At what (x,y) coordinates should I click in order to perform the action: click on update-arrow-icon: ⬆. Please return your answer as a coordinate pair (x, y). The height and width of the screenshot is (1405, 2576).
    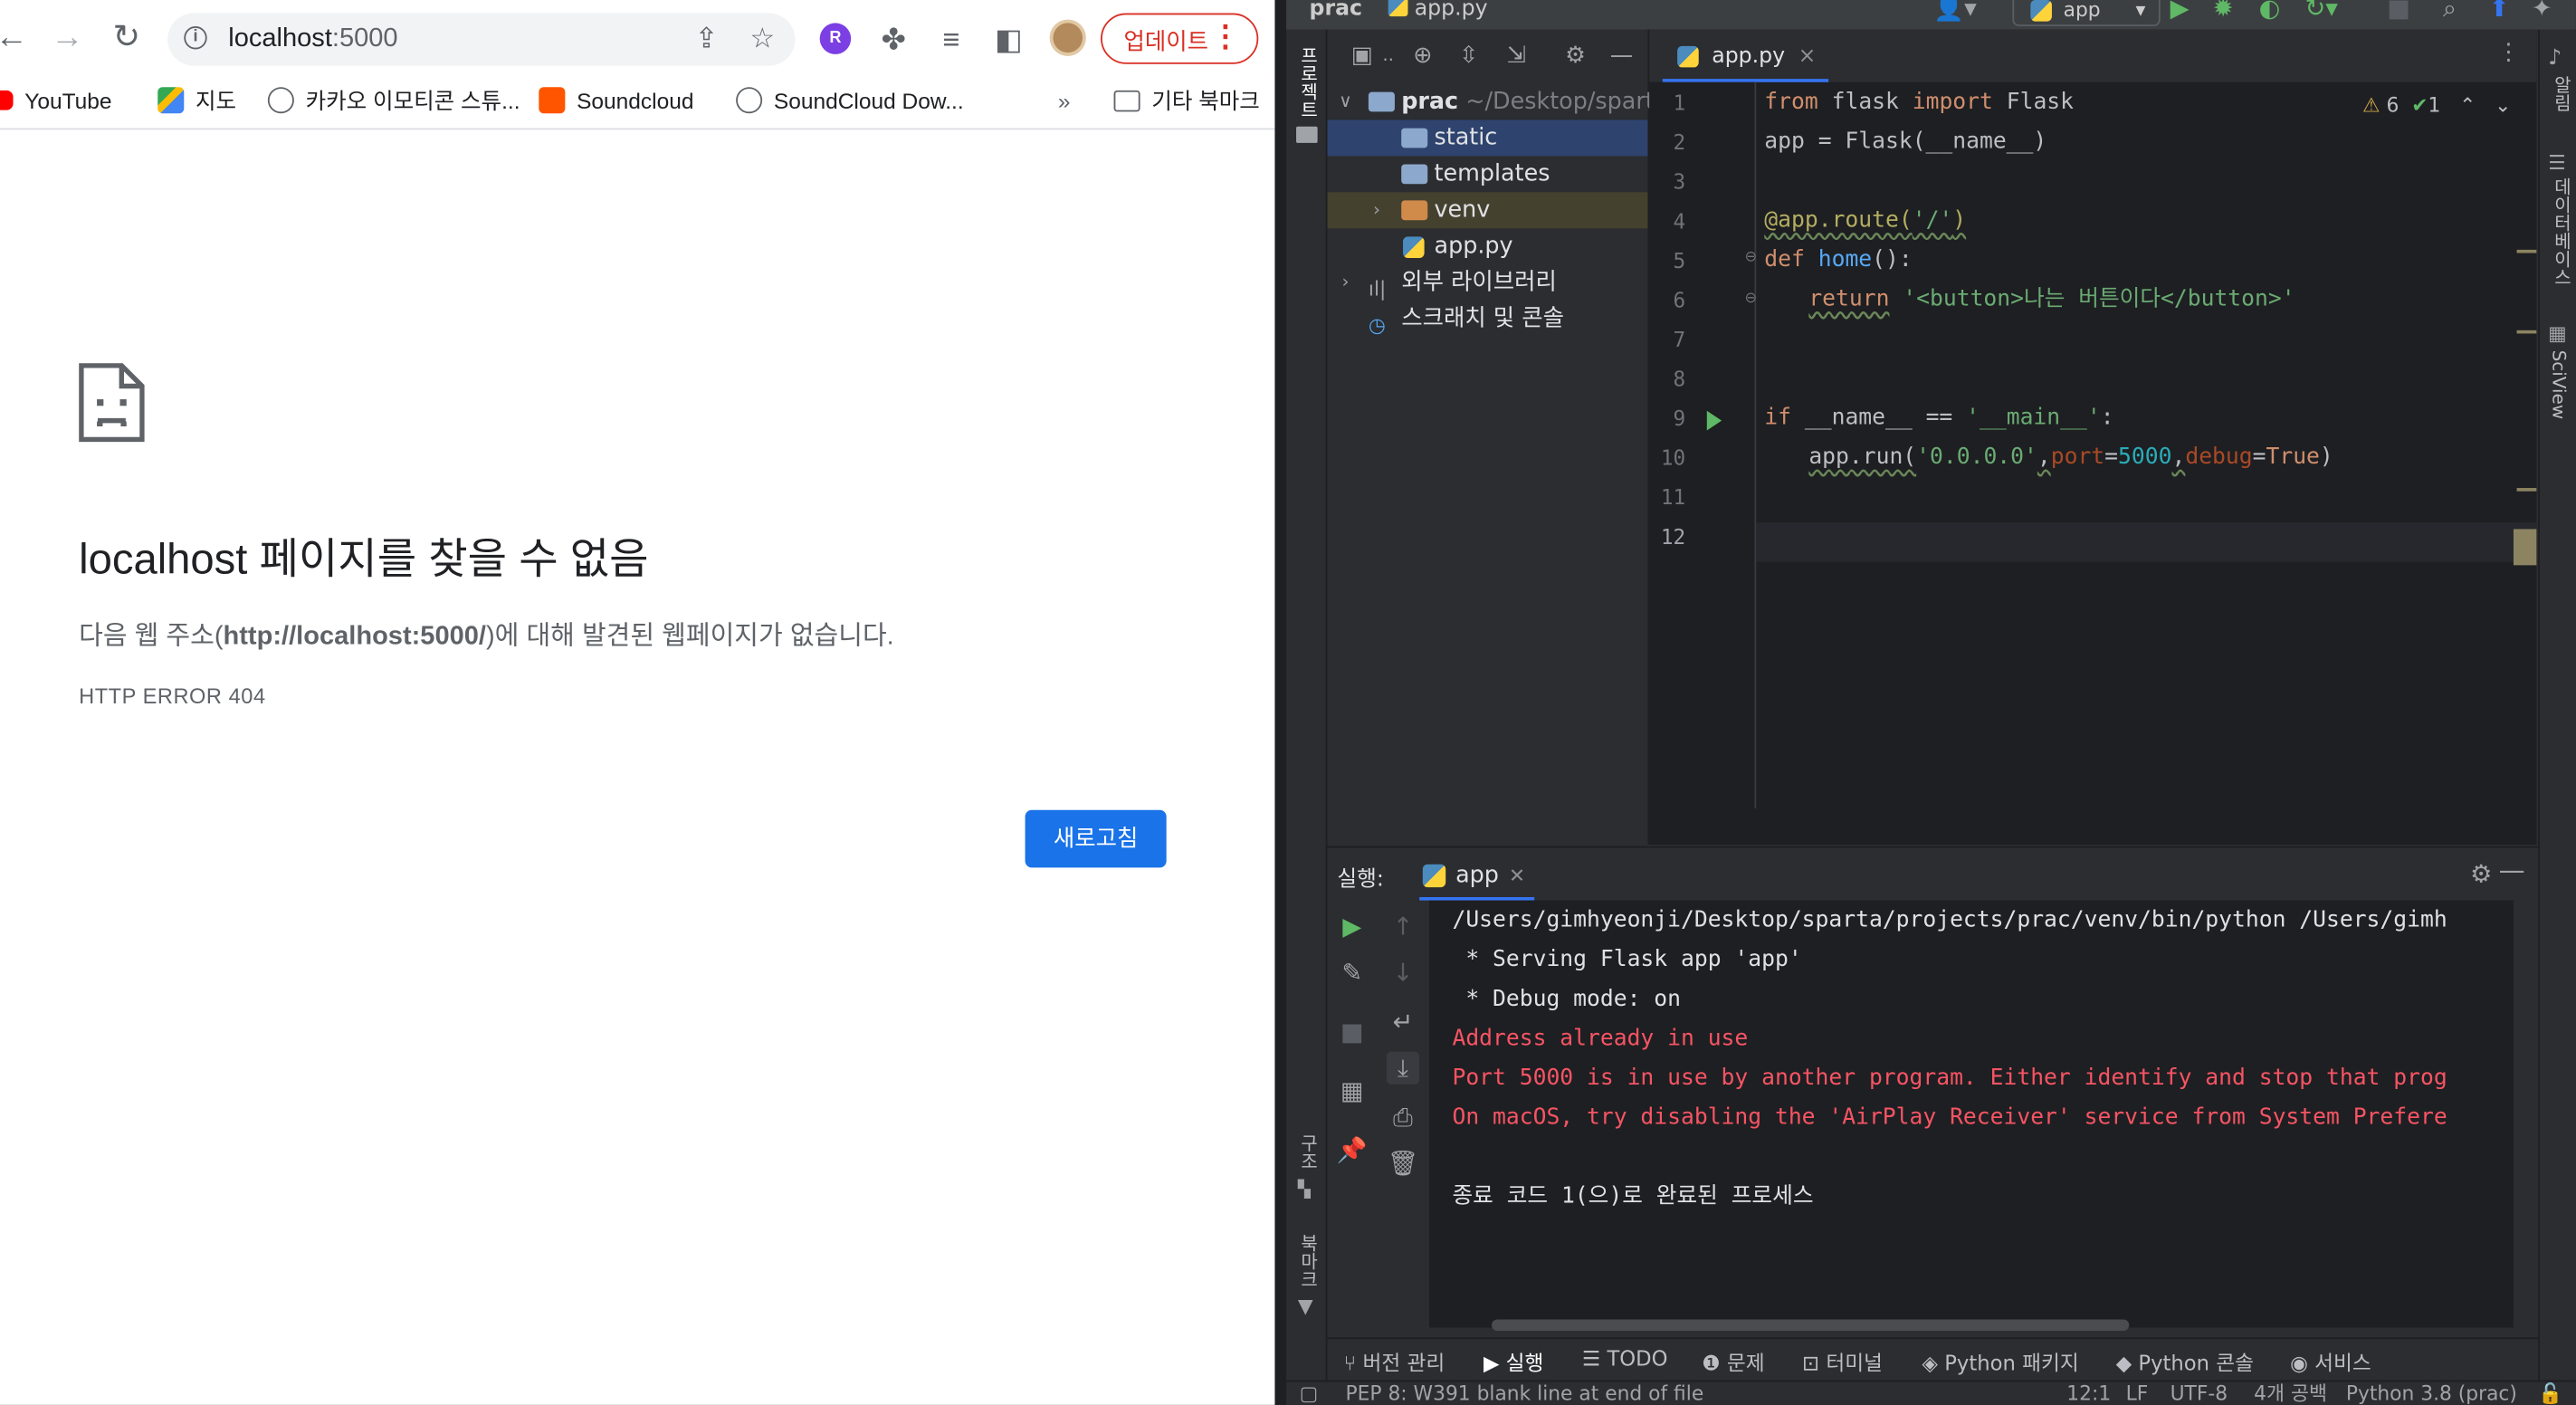
    Looking at the image, I should click on (2499, 12).